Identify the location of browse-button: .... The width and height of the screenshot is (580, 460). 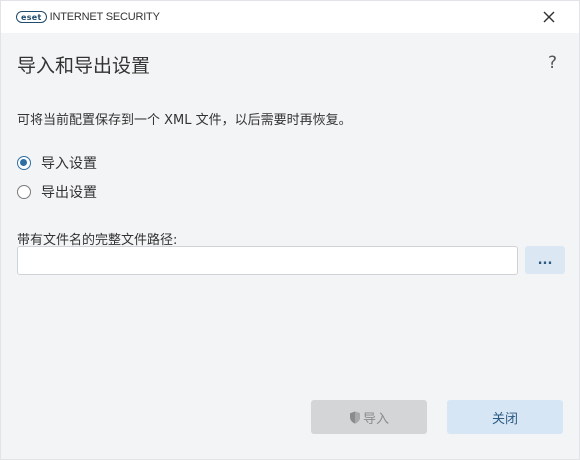
(545, 260).